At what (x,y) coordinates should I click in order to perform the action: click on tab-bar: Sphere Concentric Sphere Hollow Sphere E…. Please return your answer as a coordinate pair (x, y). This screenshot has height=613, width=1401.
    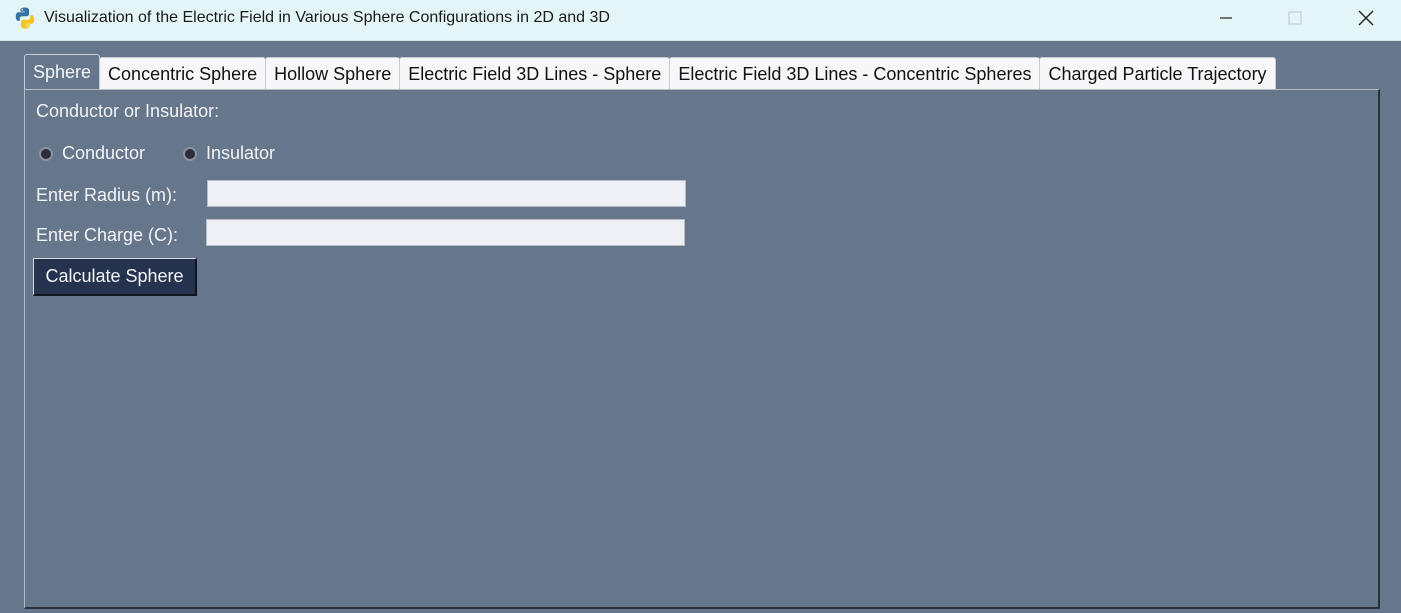
    Looking at the image, I should click on (650, 72).